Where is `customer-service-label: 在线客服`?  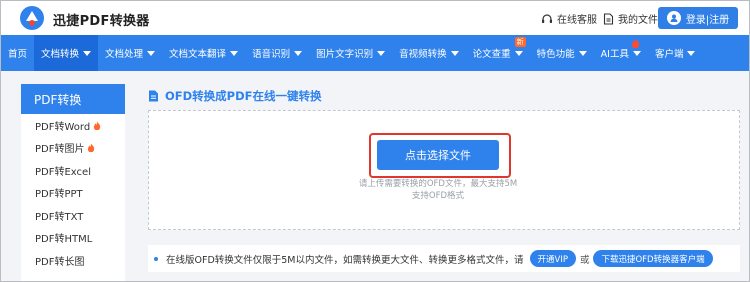 customer-service-label: 在线客服 is located at coordinates (577, 20).